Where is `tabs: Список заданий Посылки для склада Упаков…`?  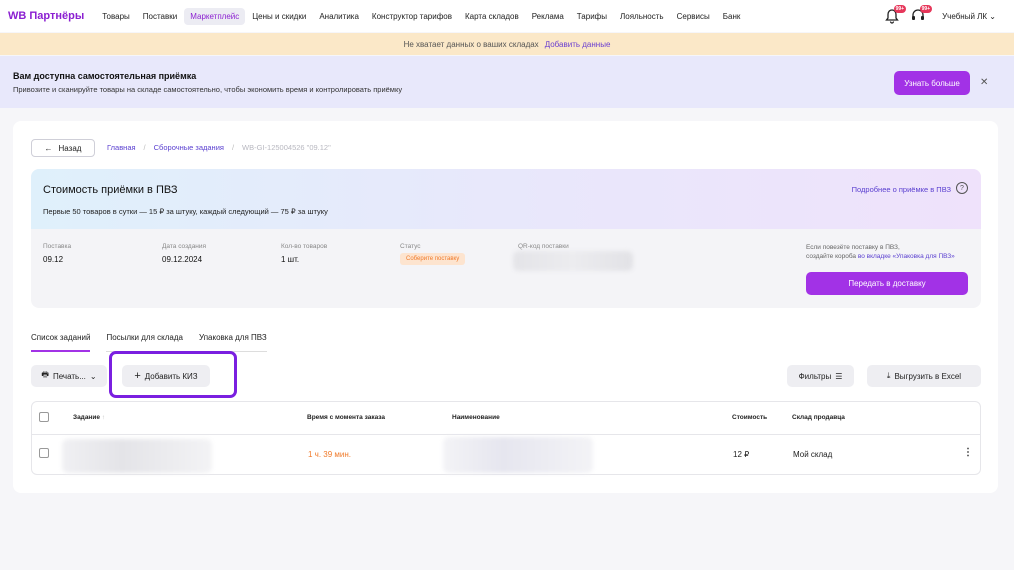
tabs: Список заданий Посылки для склада Упаков… is located at coordinates (157, 342).